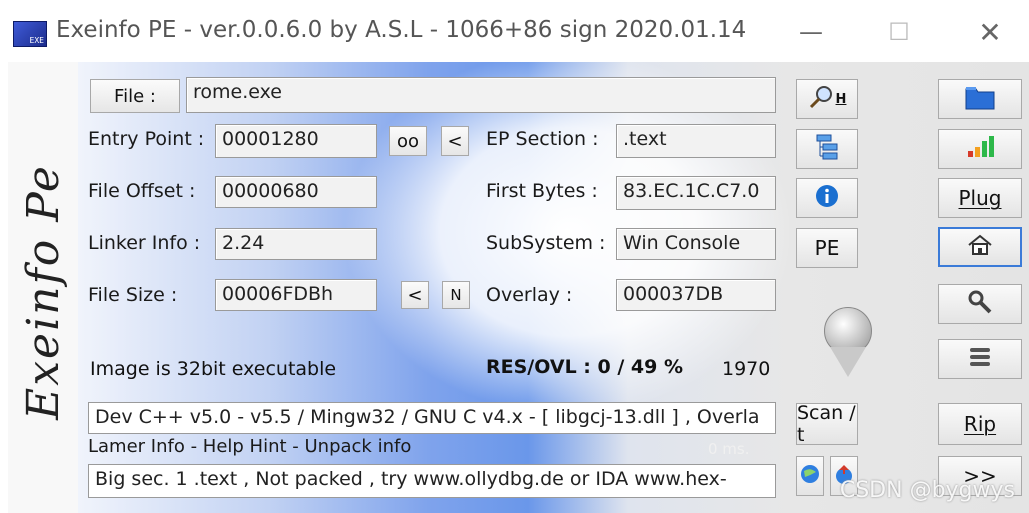 This screenshot has width=1029, height=513. What do you see at coordinates (415, 295) in the screenshot?
I see `size-prev-button: <` at bounding box center [415, 295].